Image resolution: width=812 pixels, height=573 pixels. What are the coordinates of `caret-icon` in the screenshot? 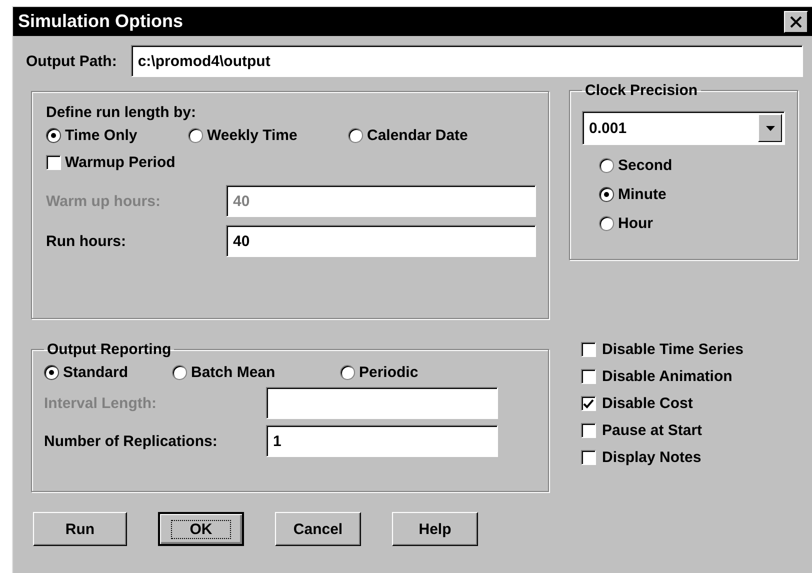 It's located at (770, 128).